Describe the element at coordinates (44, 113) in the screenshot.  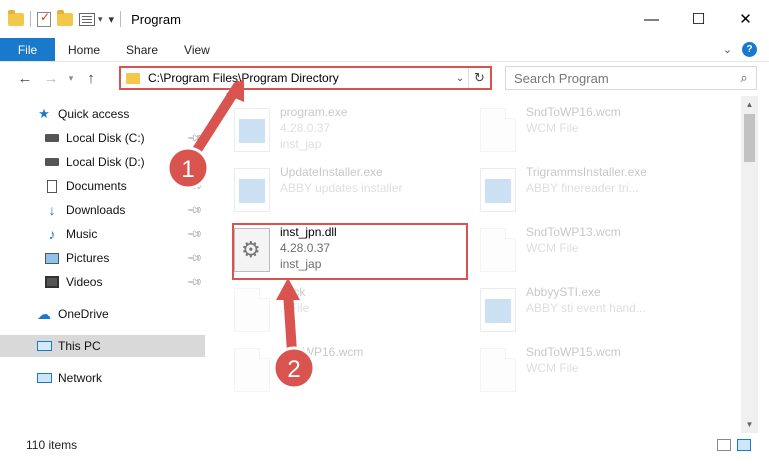
I see `star-icon: ★` at that location.